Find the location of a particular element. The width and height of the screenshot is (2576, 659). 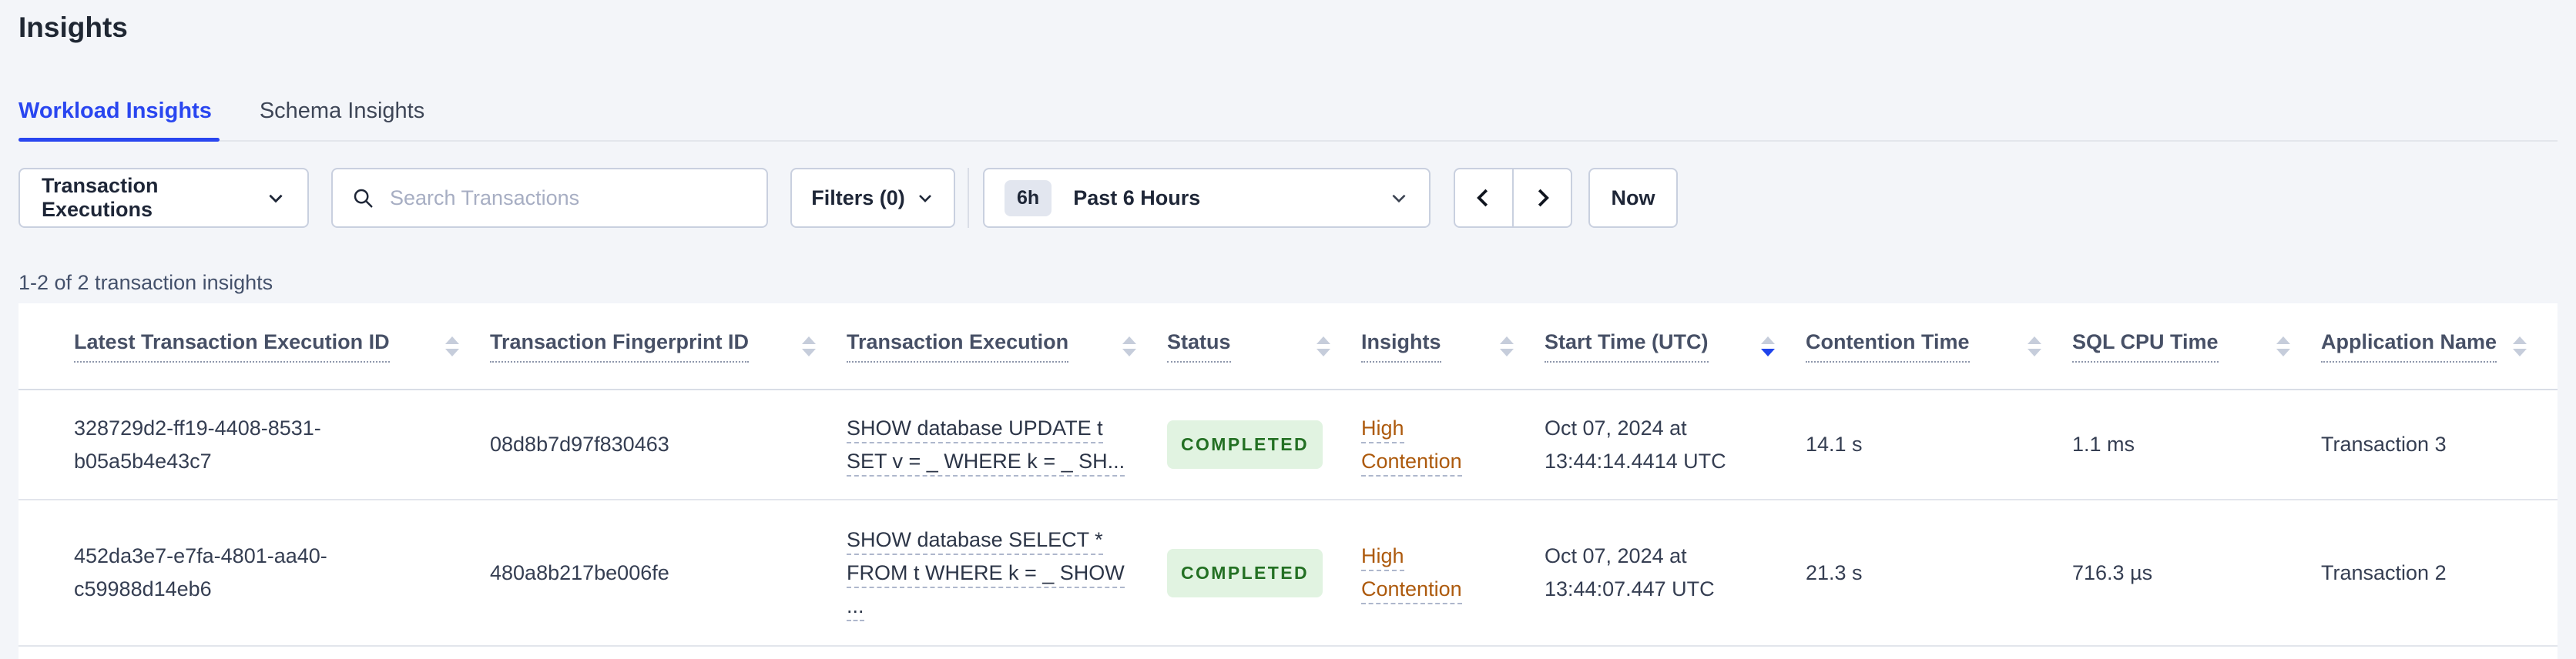

cell-execution-id: 452da3e7-e7fa-4801-aa40- c59988d14eb6 is located at coordinates (254, 573).